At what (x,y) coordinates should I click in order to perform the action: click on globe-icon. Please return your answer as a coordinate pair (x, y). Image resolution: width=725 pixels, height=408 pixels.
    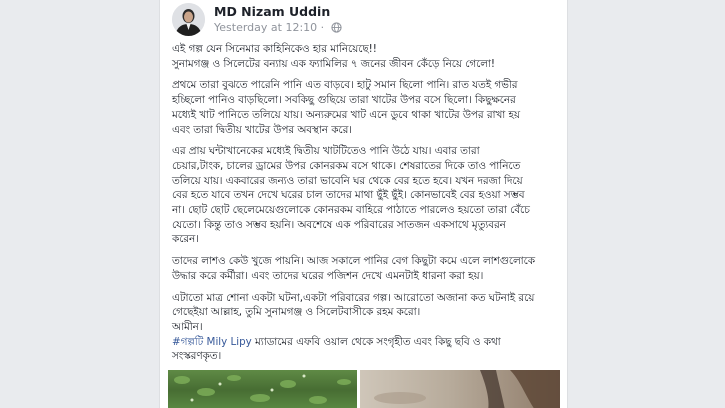
    Looking at the image, I should click on (336, 29).